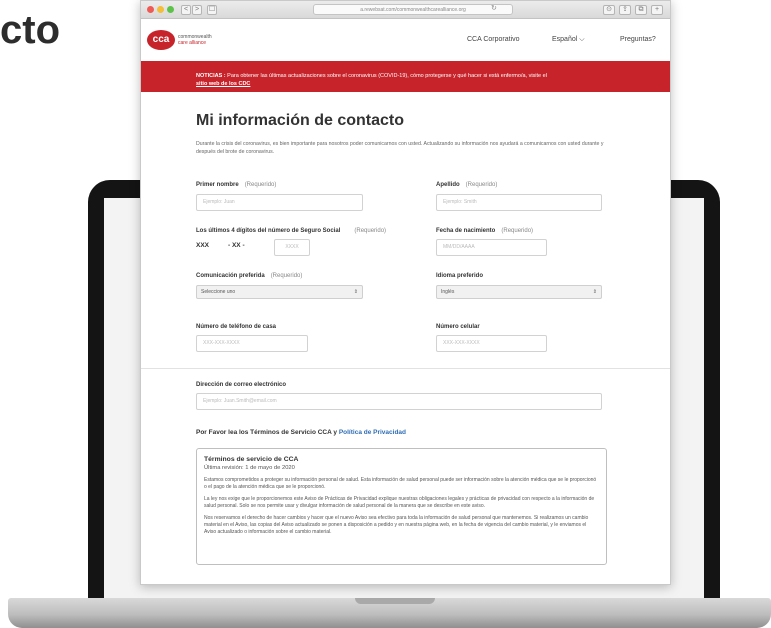 The image size is (771, 628). What do you see at coordinates (491, 247) in the screenshot?
I see `birthdate-input: MM/DD/AAAA` at bounding box center [491, 247].